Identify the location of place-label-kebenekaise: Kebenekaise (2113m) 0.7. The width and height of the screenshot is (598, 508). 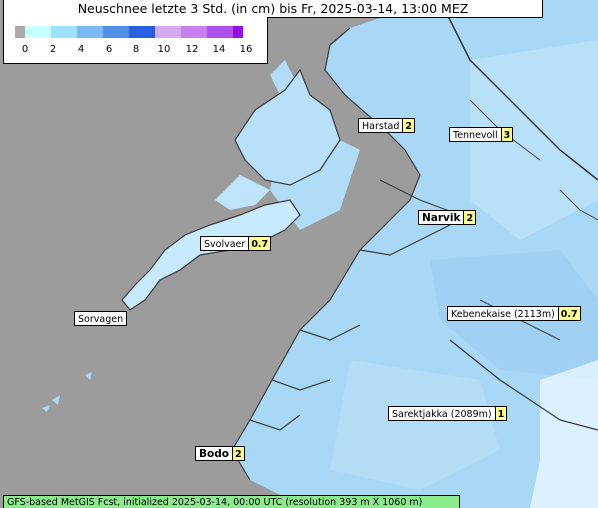
(514, 313).